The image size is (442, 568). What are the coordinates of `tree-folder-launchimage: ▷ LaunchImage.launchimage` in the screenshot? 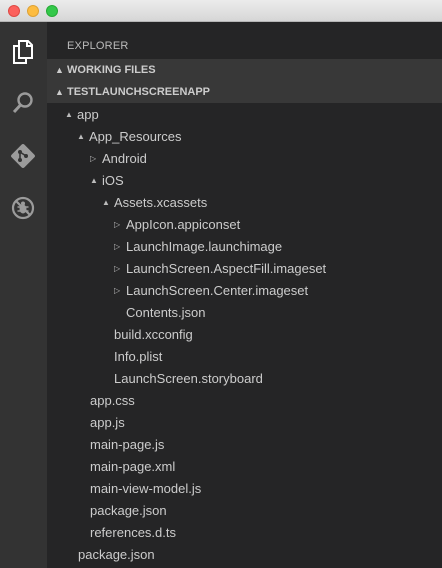 It's located at (244, 246).